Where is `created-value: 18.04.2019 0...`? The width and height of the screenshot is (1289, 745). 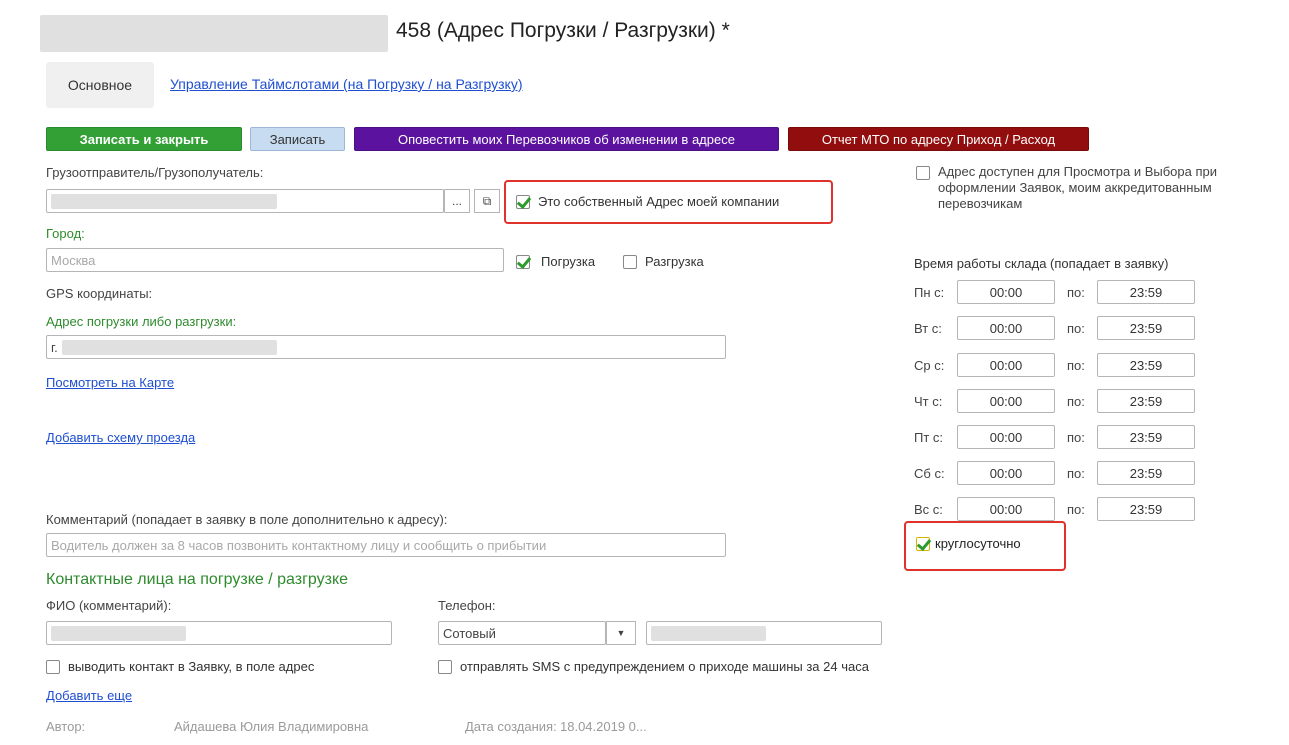 created-value: 18.04.2019 0... is located at coordinates (603, 726).